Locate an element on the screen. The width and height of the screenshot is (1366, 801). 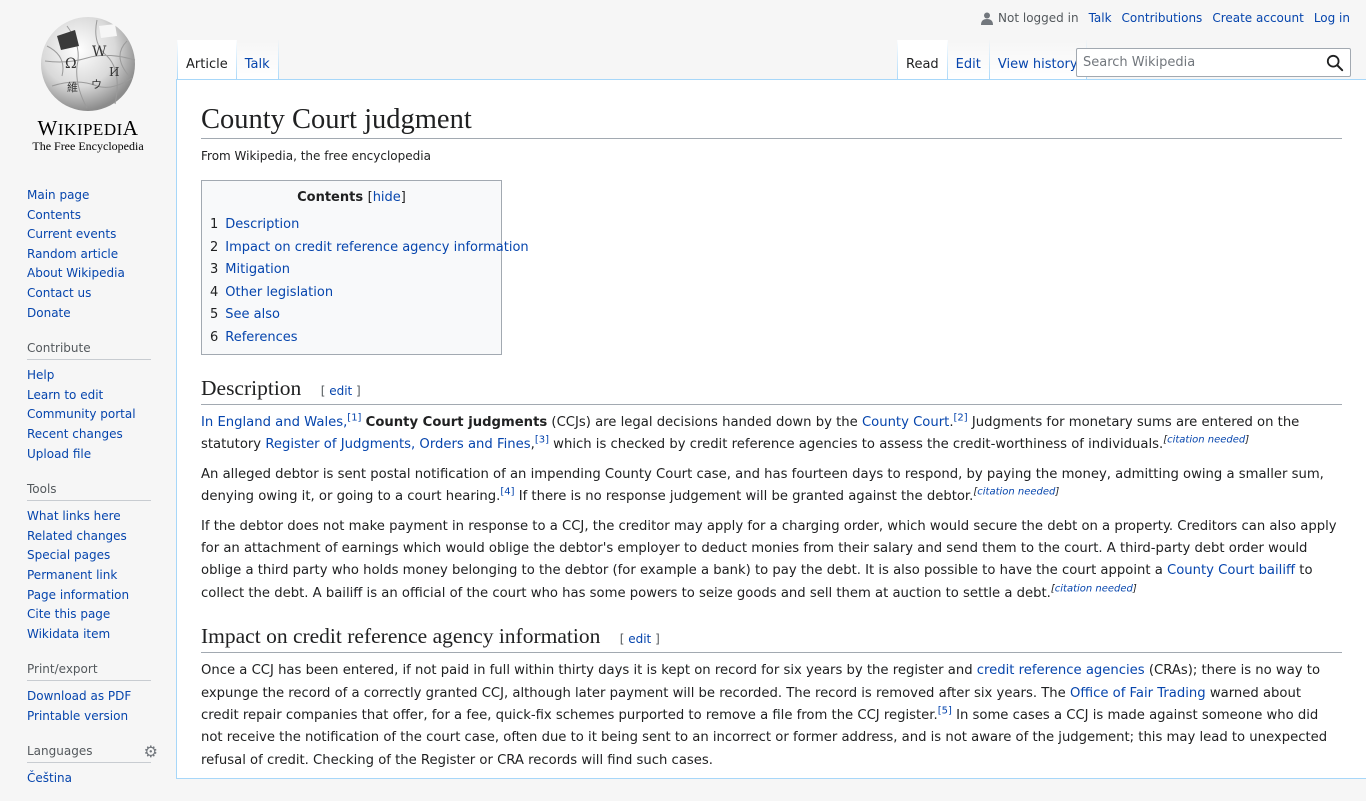
toc-hide-link: hide is located at coordinates (387, 197).